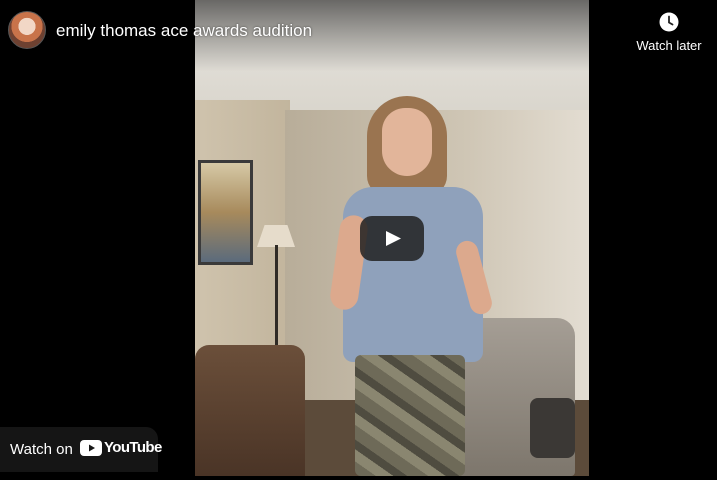  What do you see at coordinates (41, 449) in the screenshot?
I see `watch-on-label: Watch on` at bounding box center [41, 449].